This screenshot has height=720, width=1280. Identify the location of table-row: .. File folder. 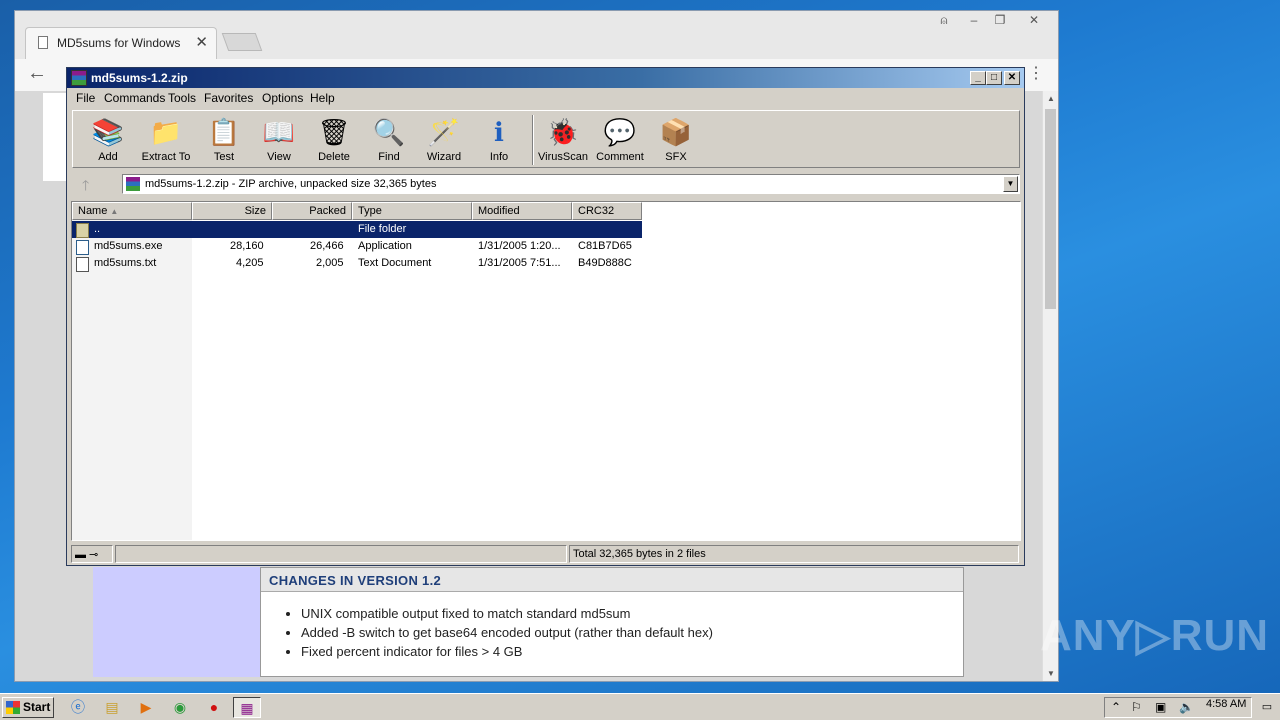
(357, 229).